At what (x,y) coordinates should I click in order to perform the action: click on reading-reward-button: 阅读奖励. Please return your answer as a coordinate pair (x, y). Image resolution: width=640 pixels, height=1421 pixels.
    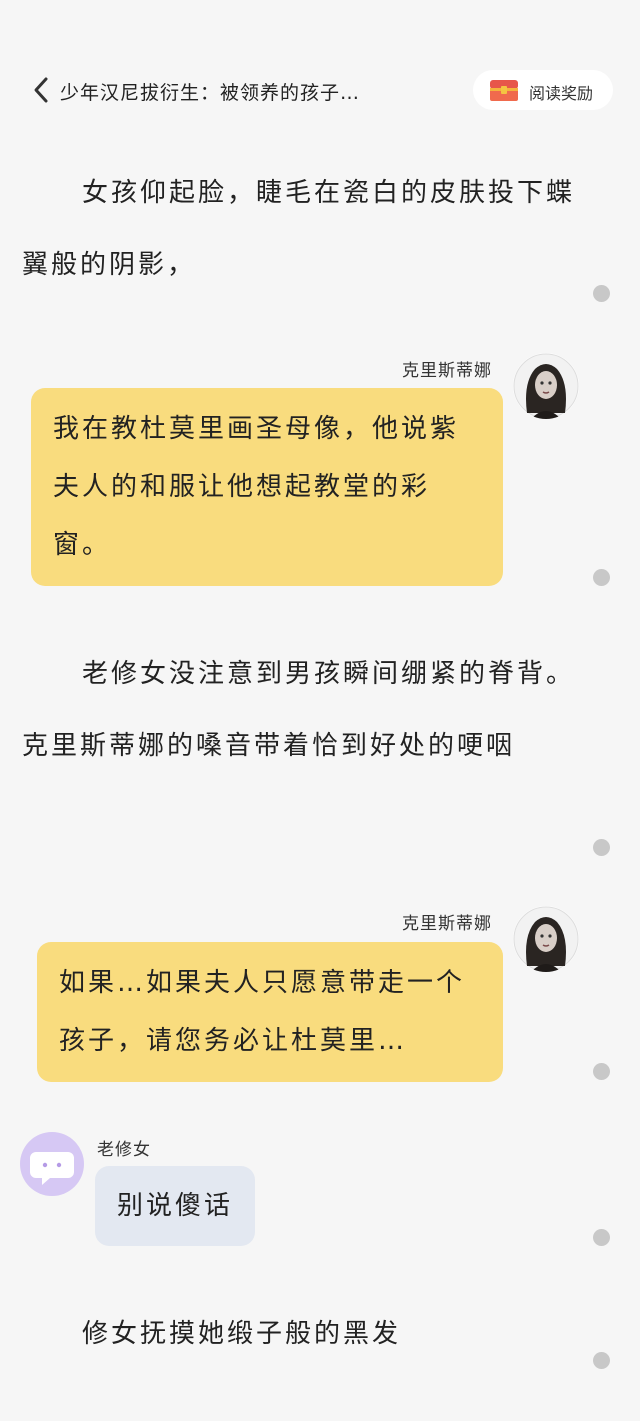
    Looking at the image, I should click on (543, 90).